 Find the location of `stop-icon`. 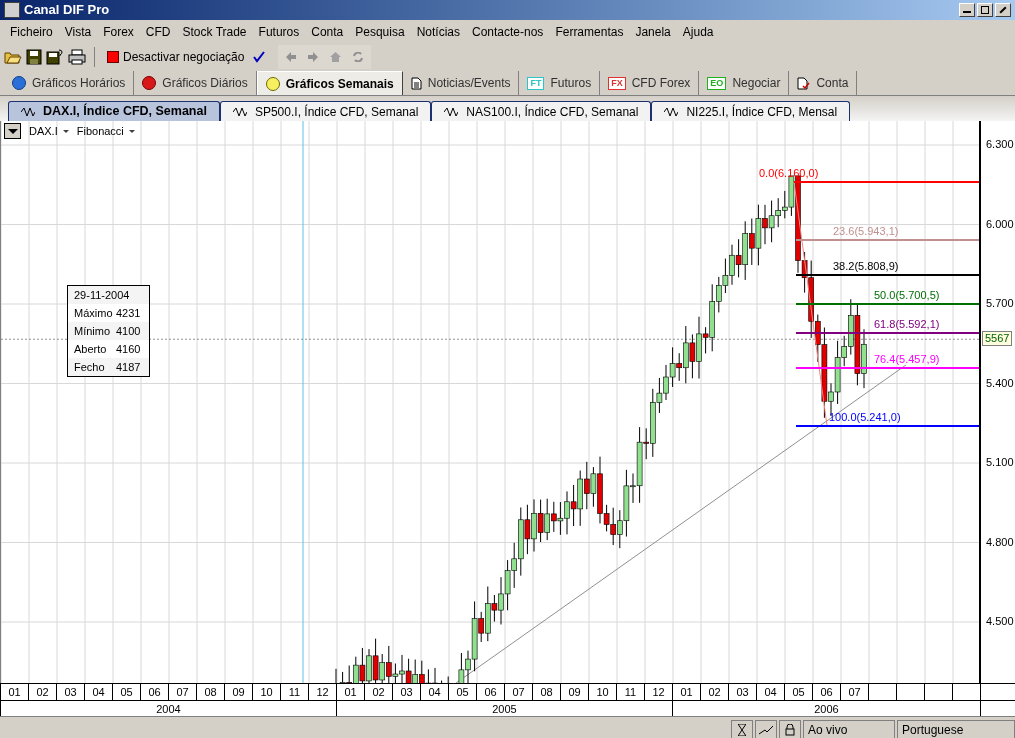

stop-icon is located at coordinates (113, 57).